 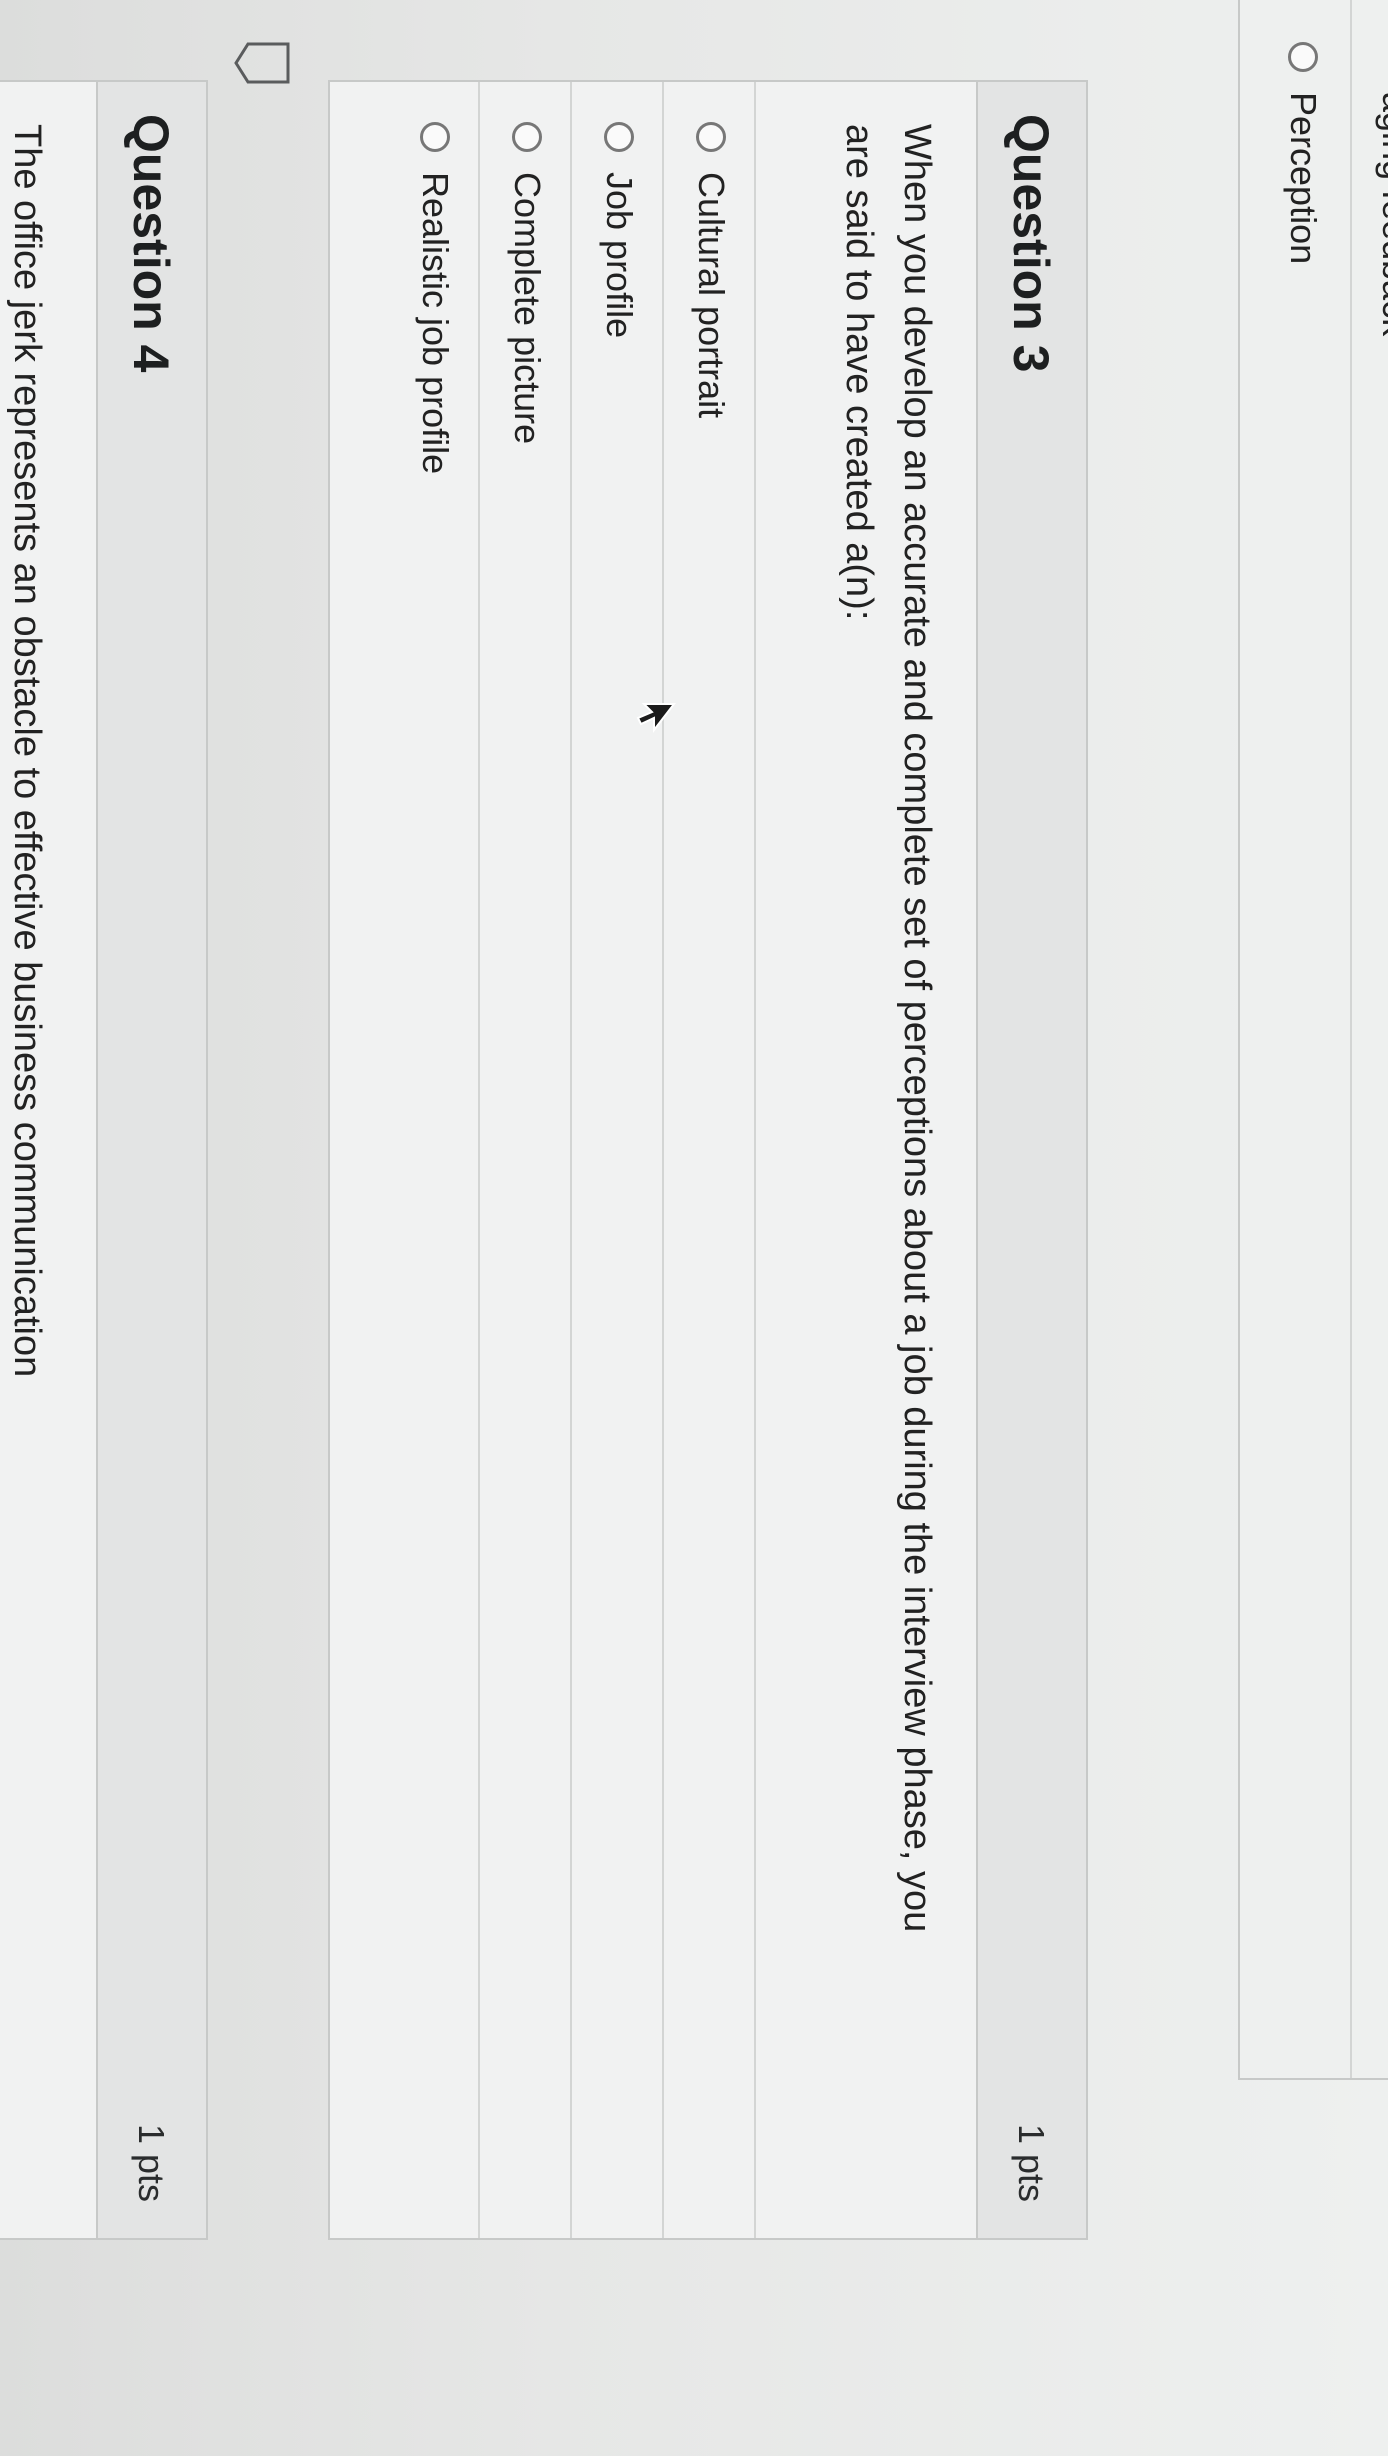 What do you see at coordinates (1369, 1039) in the screenshot?
I see `previous-answer-row: aging feedback` at bounding box center [1369, 1039].